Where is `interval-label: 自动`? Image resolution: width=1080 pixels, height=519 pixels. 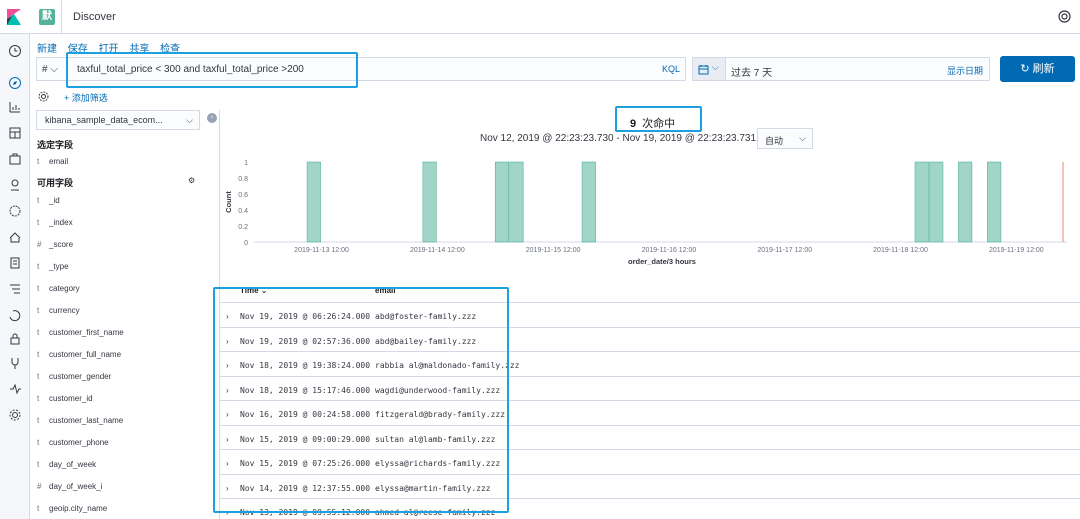
interval-label: 自动 is located at coordinates (774, 141).